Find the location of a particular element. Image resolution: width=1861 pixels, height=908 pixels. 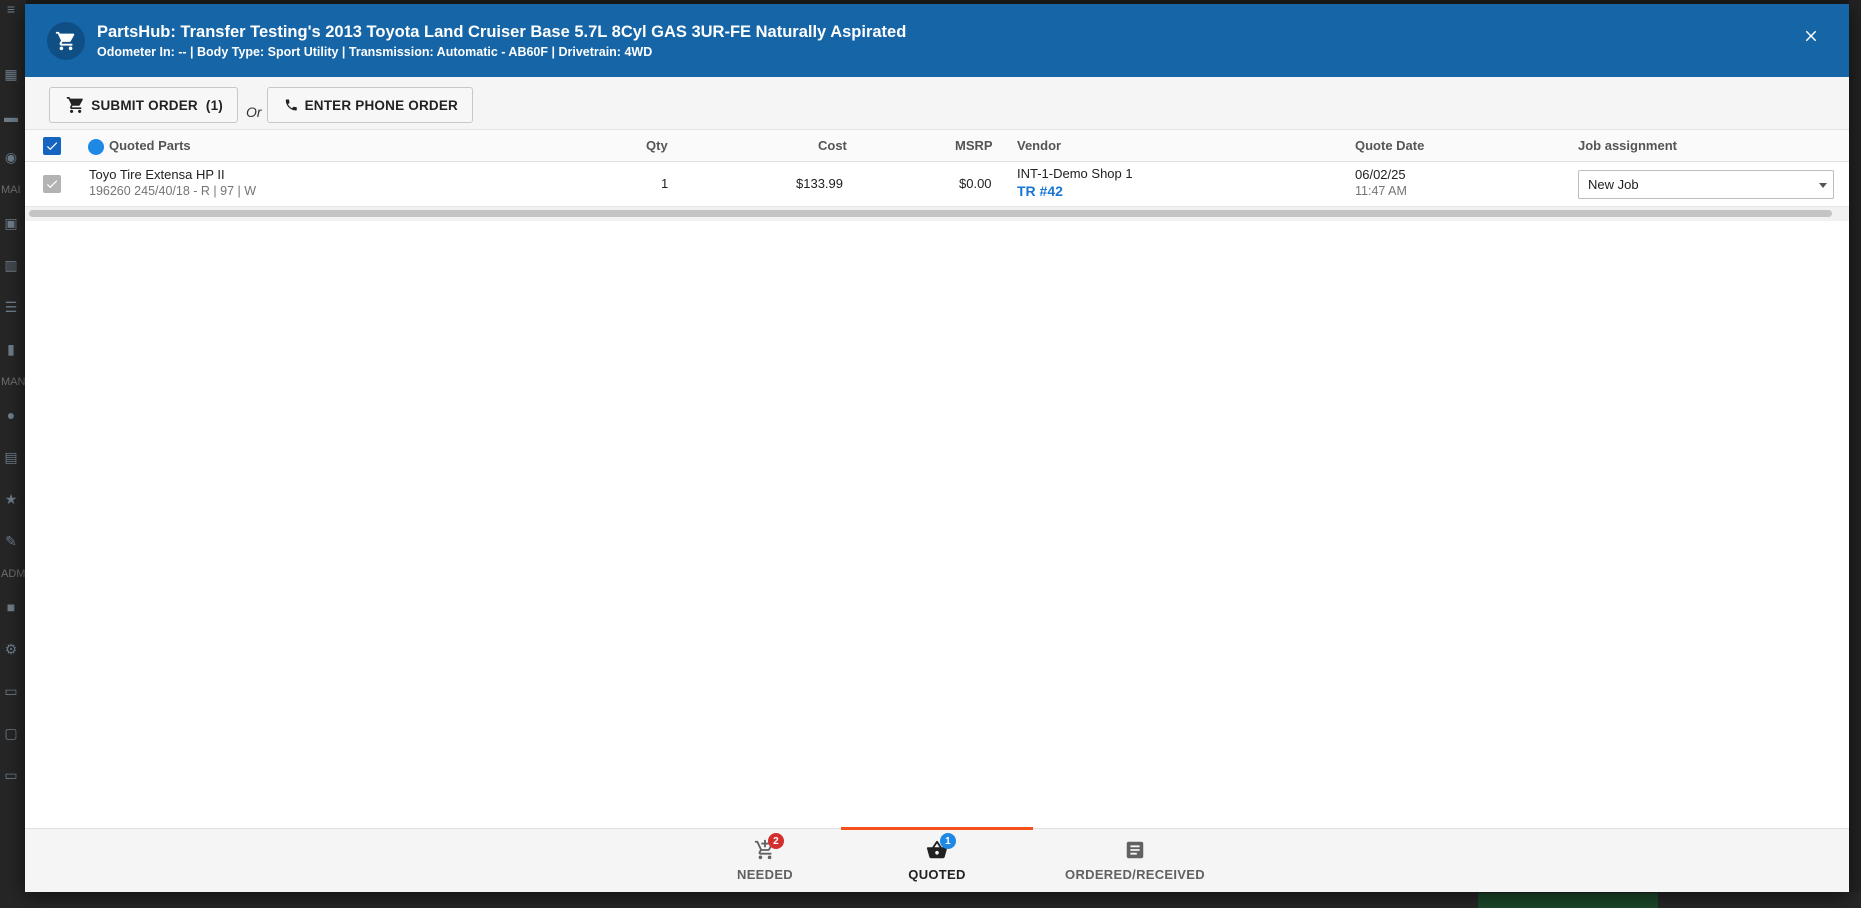

vendor-name: INT-1-Demo Shop 1 is located at coordinates (1075, 173).